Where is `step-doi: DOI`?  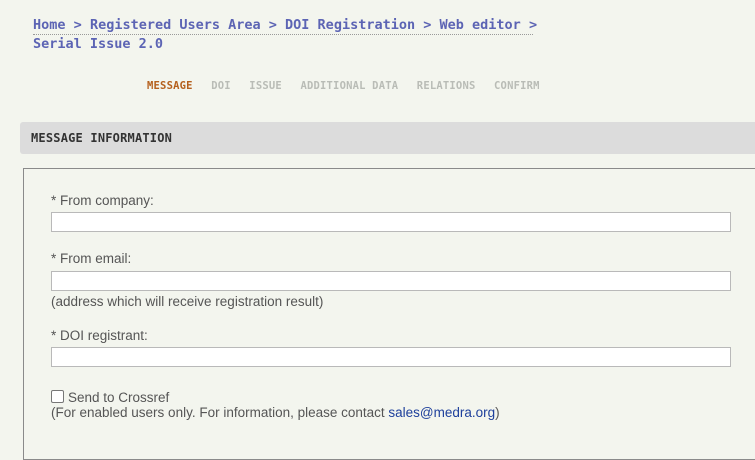 step-doi: DOI is located at coordinates (221, 86).